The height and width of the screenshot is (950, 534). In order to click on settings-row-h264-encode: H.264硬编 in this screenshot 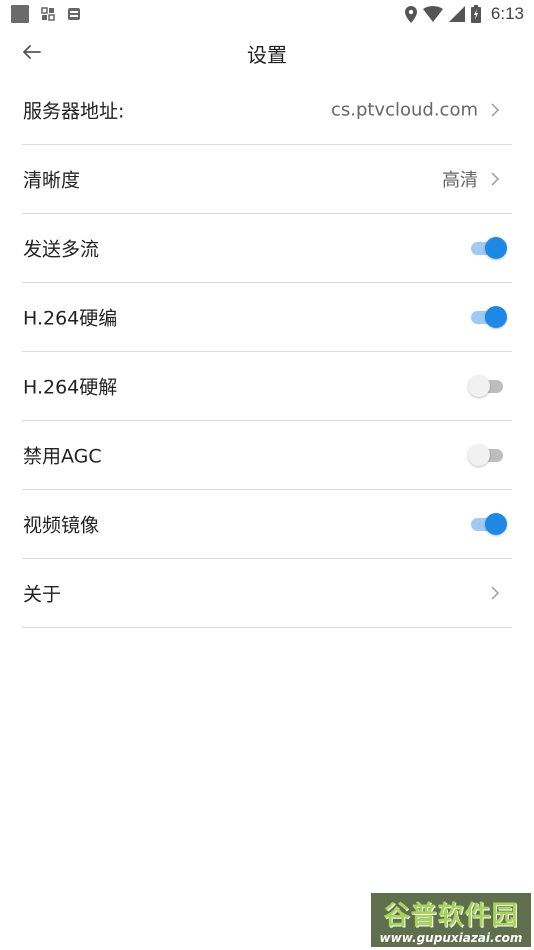, I will do `click(267, 317)`.